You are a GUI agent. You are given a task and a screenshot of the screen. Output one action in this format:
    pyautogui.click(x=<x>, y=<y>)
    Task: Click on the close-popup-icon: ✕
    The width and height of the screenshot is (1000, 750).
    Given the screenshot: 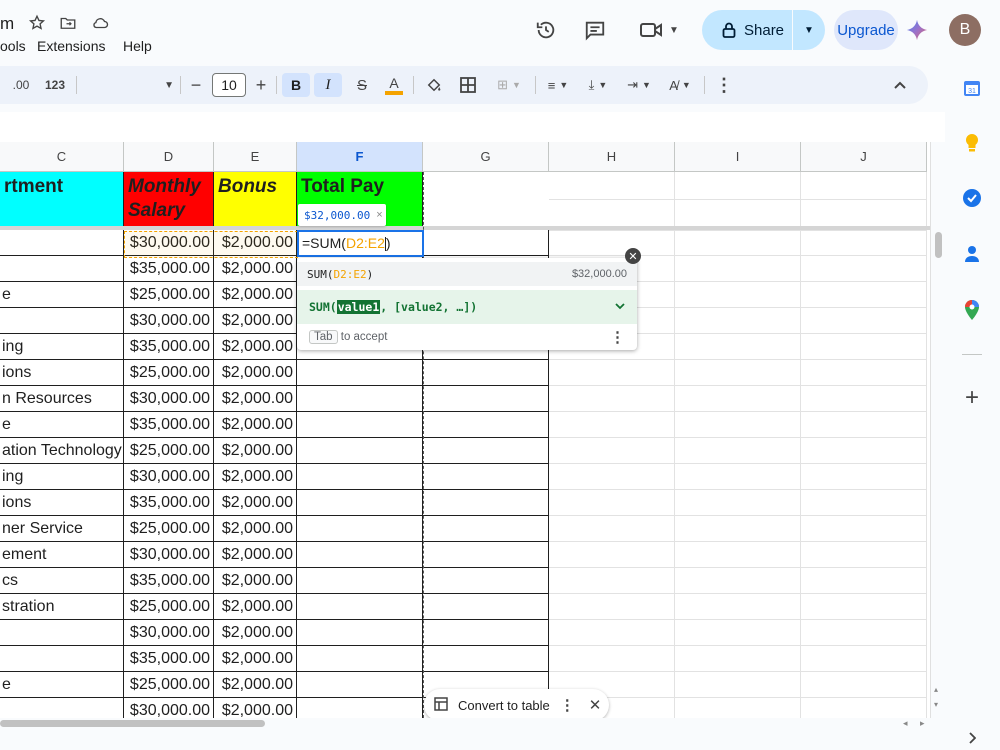 What is the action you would take?
    pyautogui.click(x=633, y=256)
    